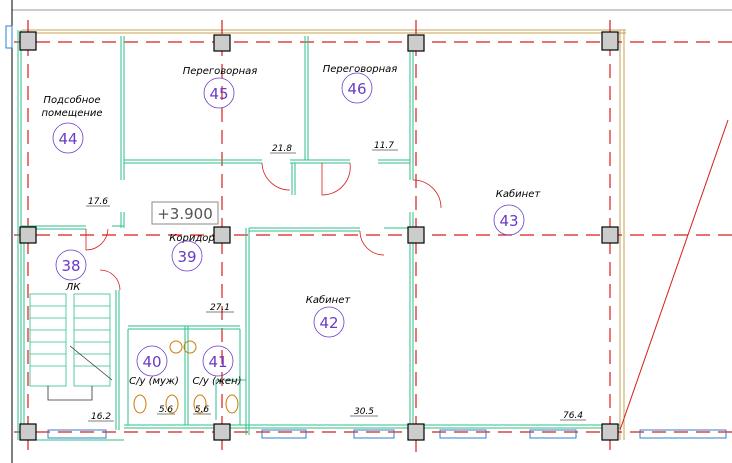  What do you see at coordinates (217, 362) in the screenshot?
I see `room-41-number: 41` at bounding box center [217, 362].